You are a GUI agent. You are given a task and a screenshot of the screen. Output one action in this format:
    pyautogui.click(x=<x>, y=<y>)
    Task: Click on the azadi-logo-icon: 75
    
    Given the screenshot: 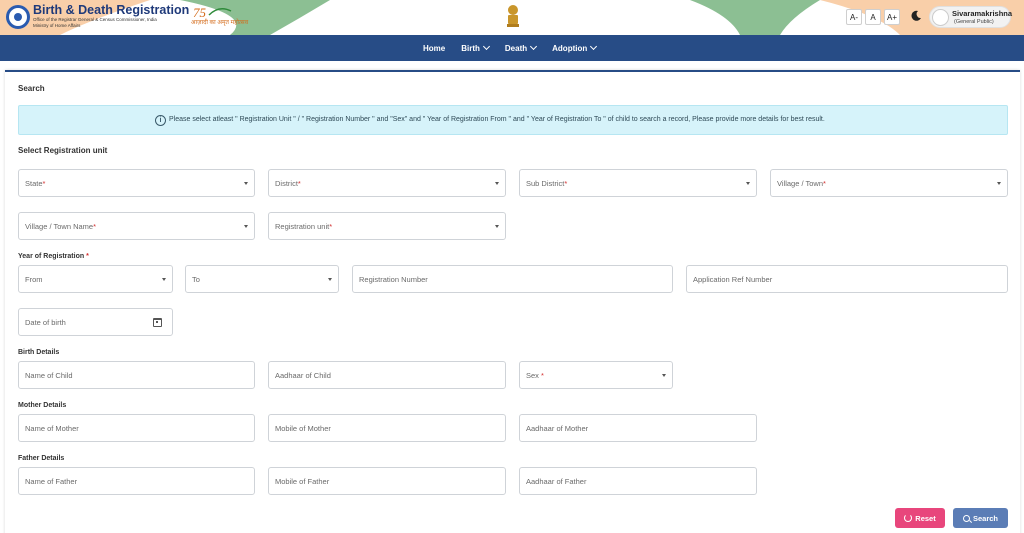 What is the action you would take?
    pyautogui.click(x=212, y=12)
    